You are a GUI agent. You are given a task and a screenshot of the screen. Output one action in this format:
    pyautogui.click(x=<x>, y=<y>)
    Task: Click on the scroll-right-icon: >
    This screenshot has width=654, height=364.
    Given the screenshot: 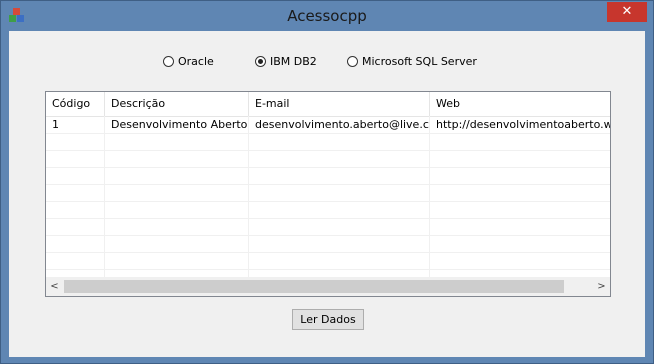 What is the action you would take?
    pyautogui.click(x=601, y=287)
    